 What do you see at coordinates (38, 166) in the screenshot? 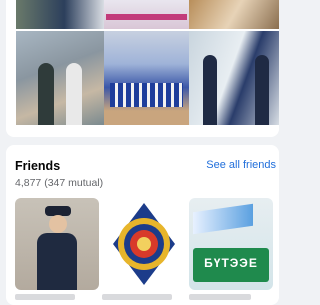
I see `friends-title: Friends` at bounding box center [38, 166].